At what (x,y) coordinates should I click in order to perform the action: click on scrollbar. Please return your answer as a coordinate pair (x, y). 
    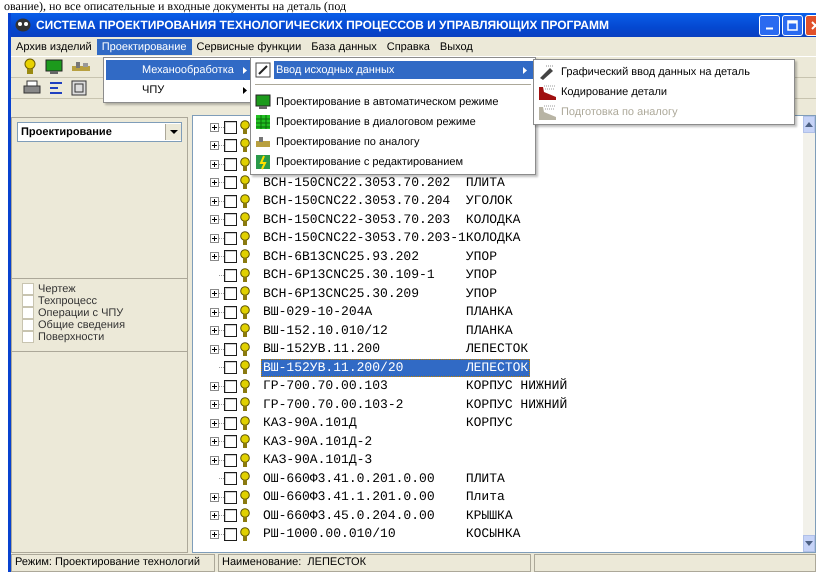
    Looking at the image, I should click on (809, 334).